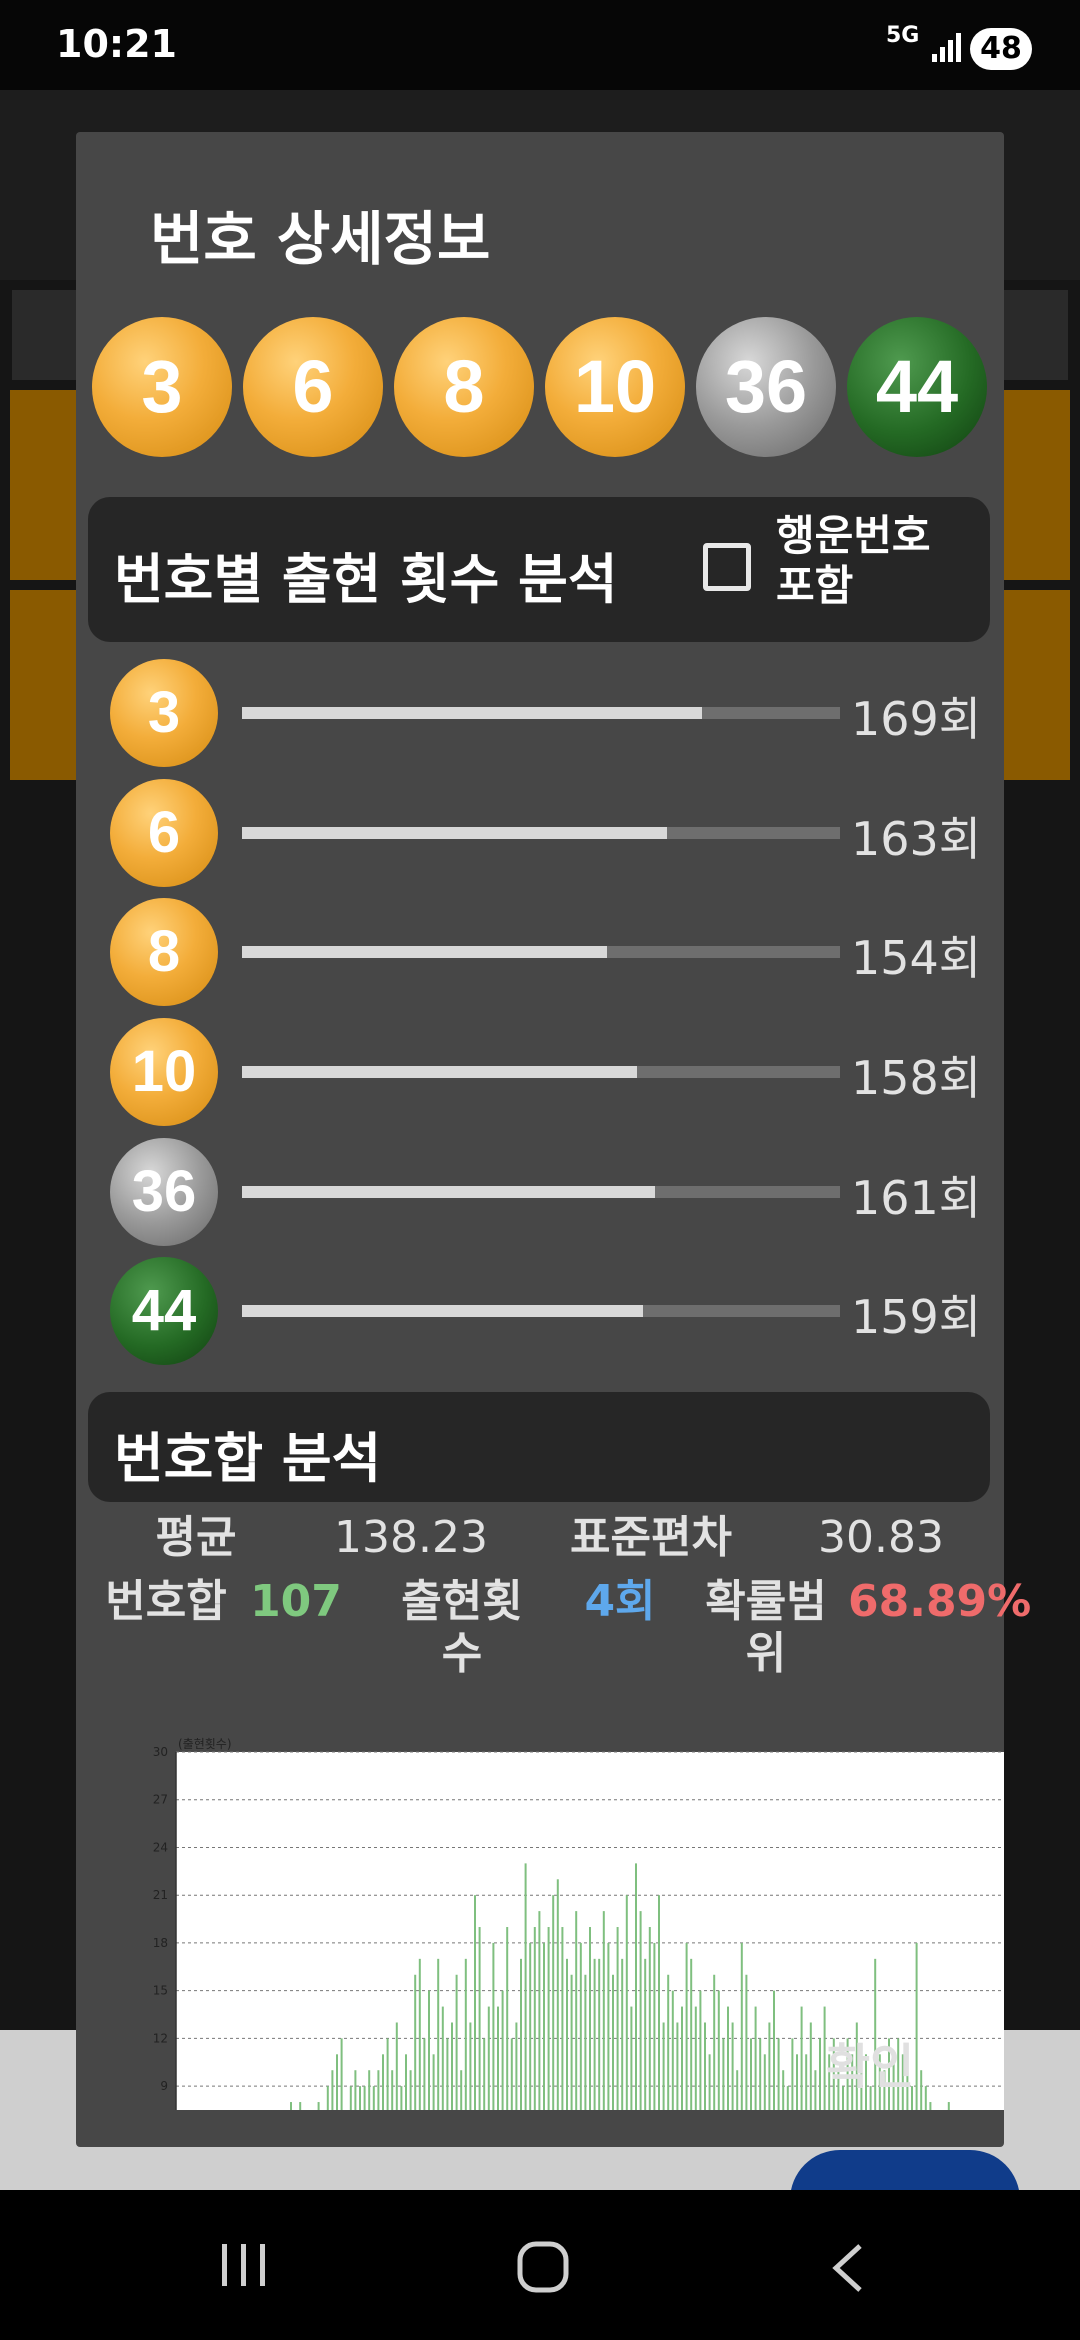 The height and width of the screenshot is (2340, 1080). Describe the element at coordinates (160, 2038) in the screenshot. I see `chart-y-tick-label: 12` at that location.